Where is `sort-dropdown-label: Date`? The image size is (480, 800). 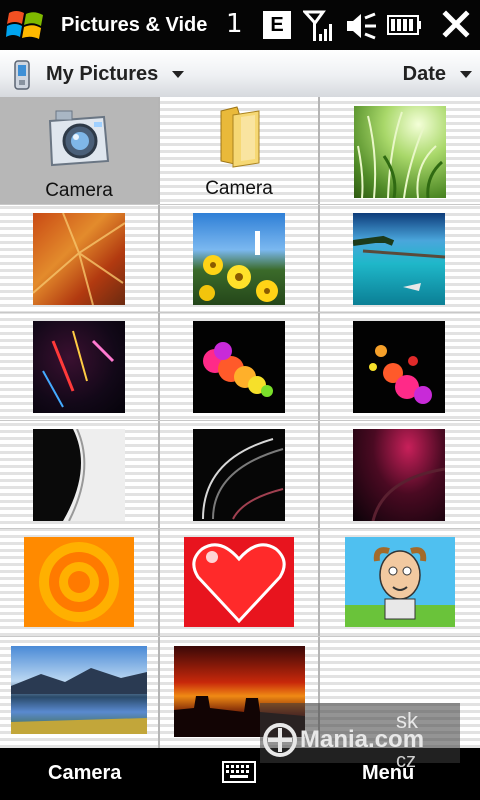
sort-dropdown-label: Date is located at coordinates (424, 74).